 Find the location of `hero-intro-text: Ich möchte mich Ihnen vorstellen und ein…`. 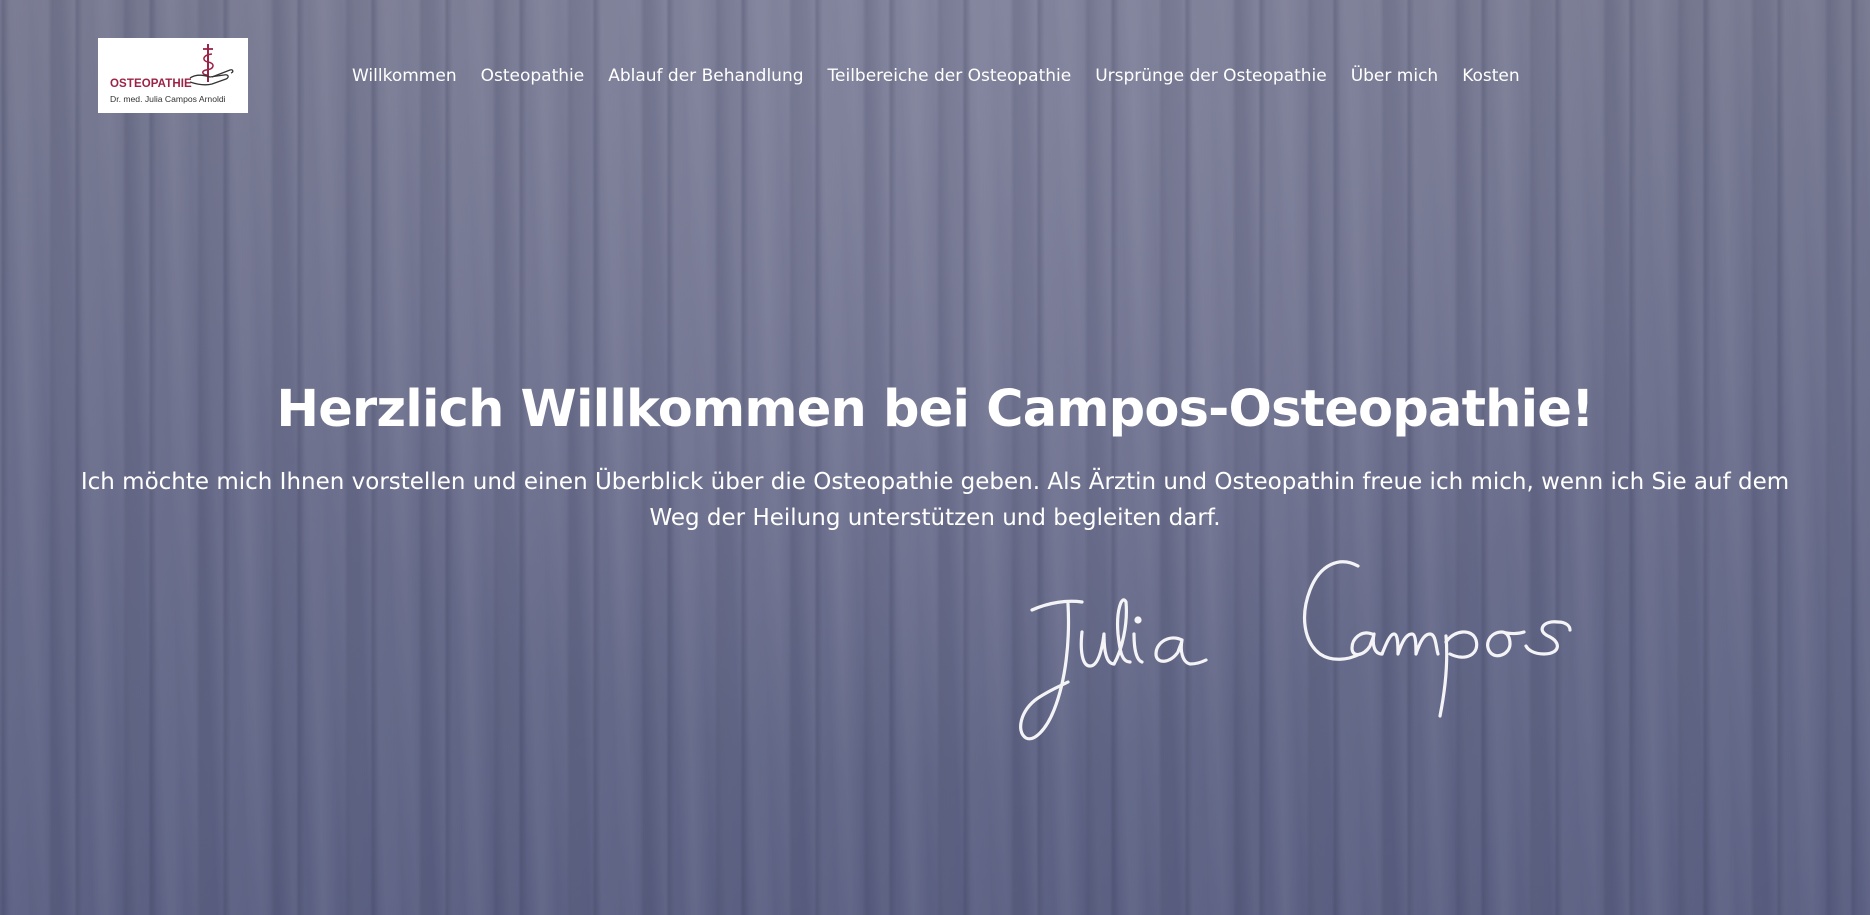

hero-intro-text: Ich möchte mich Ihnen vorstellen und ein… is located at coordinates (935, 500).